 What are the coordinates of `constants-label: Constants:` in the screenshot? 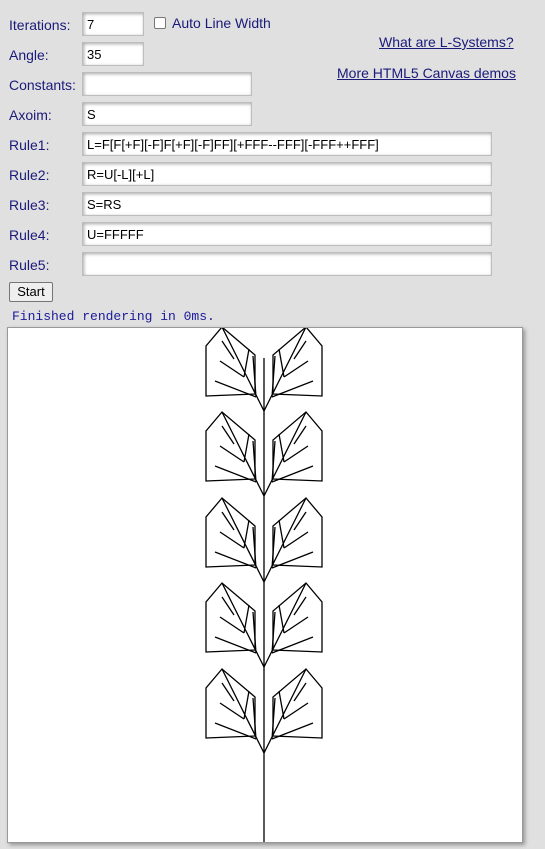 It's located at (42, 85).